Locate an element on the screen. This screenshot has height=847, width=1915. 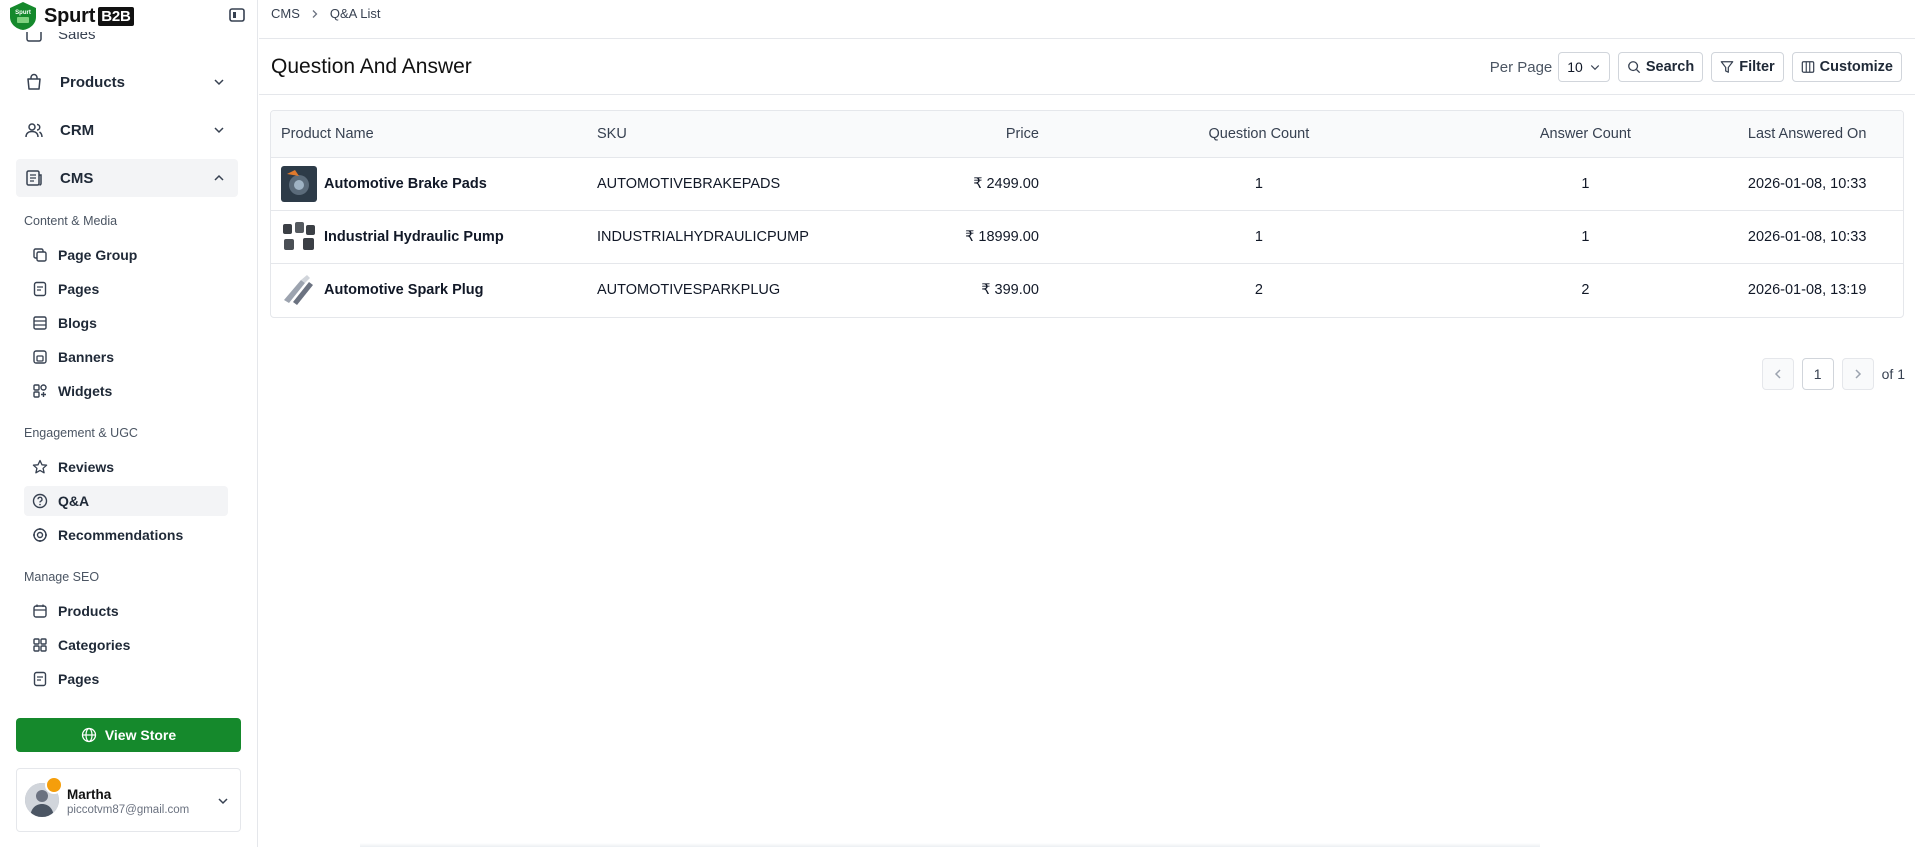
user-name: Martha is located at coordinates (89, 794).